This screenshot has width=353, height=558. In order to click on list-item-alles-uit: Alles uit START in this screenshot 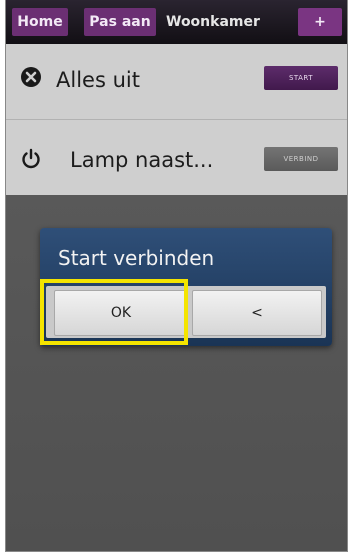, I will do `click(176, 82)`.